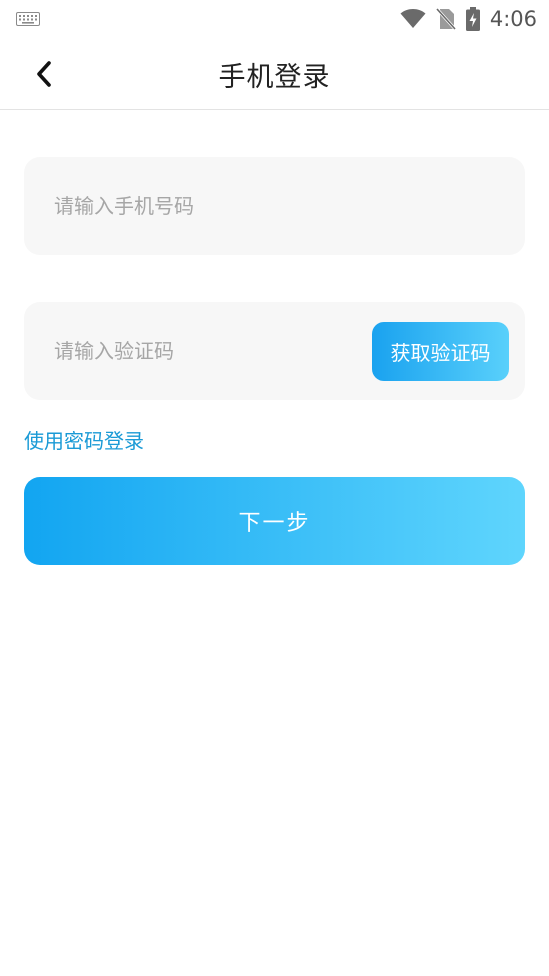  I want to click on password-login-link: 使用密码登录, so click(84, 439).